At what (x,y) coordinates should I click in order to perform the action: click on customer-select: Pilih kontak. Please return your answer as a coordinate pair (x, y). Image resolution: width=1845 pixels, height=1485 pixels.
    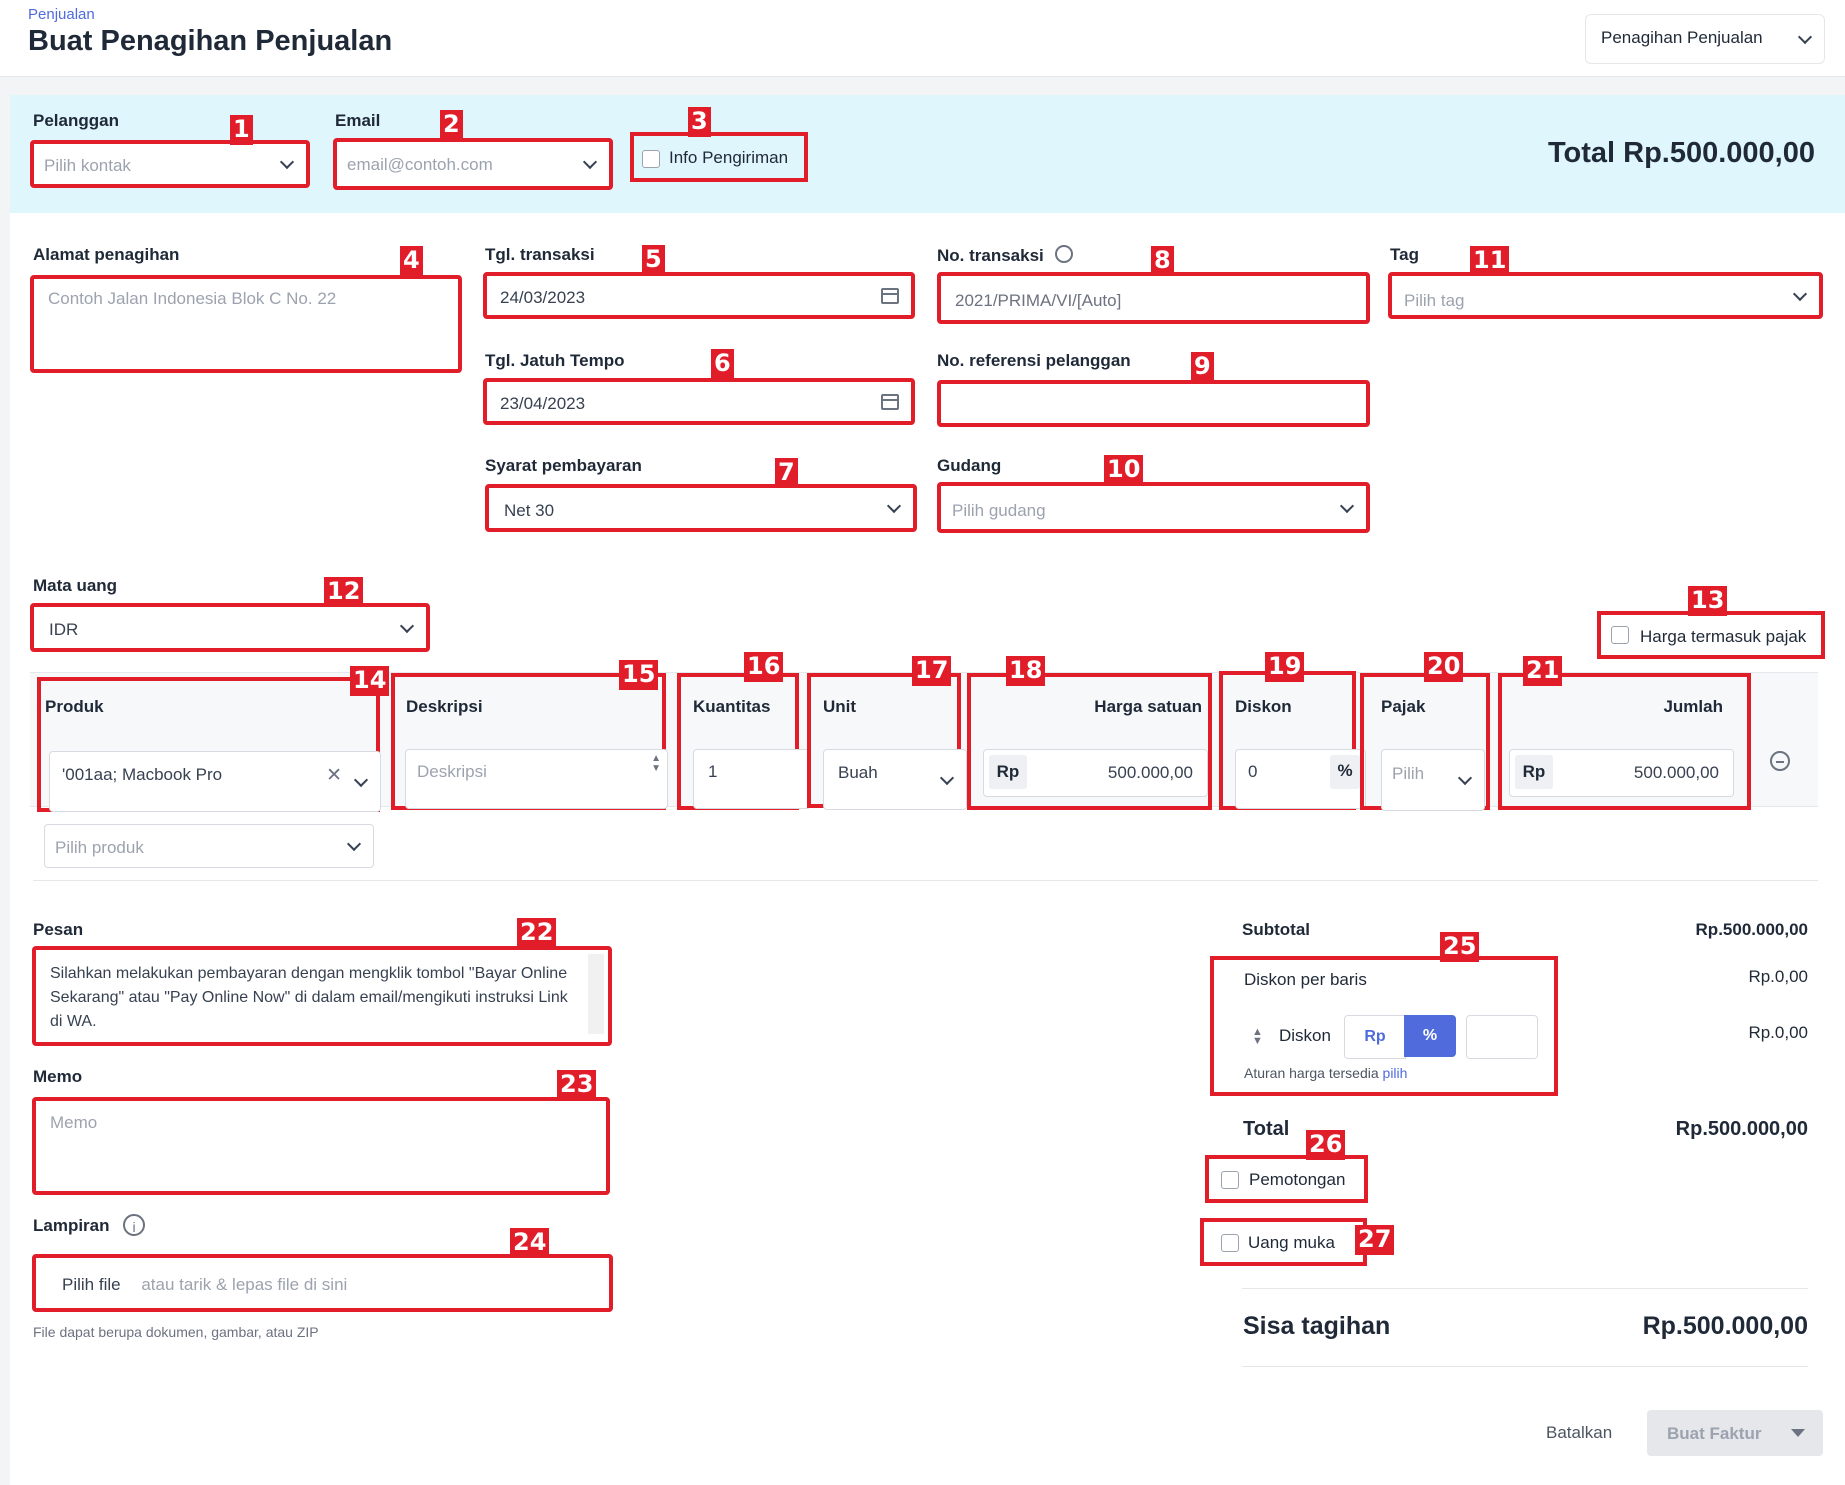
    Looking at the image, I should click on (170, 164).